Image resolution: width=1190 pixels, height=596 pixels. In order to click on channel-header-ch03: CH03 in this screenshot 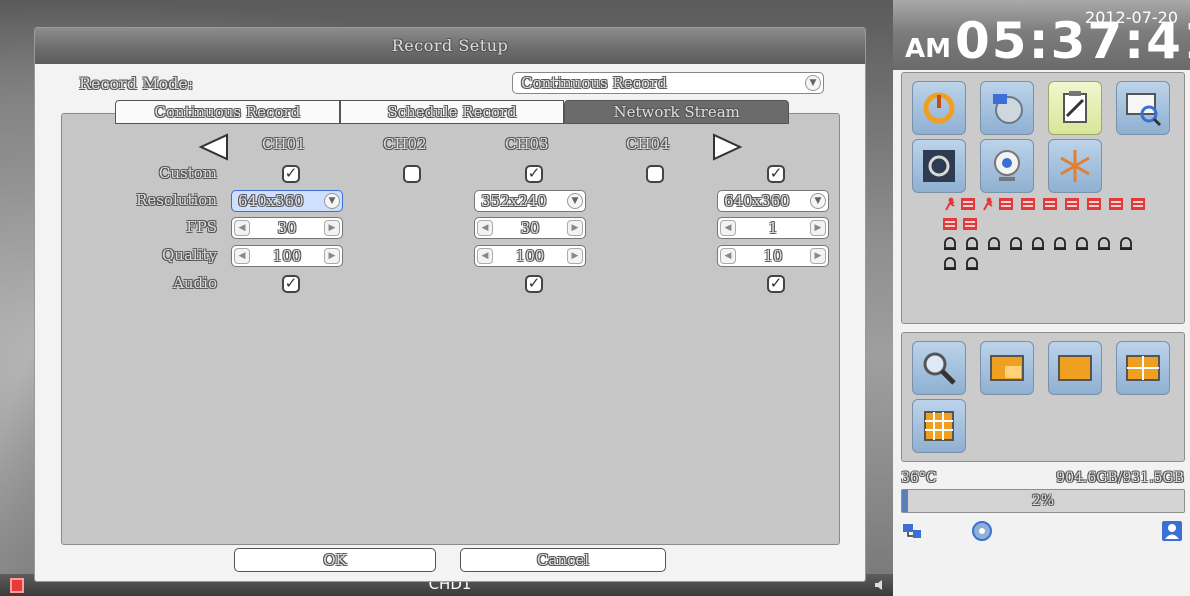, I will do `click(527, 144)`.